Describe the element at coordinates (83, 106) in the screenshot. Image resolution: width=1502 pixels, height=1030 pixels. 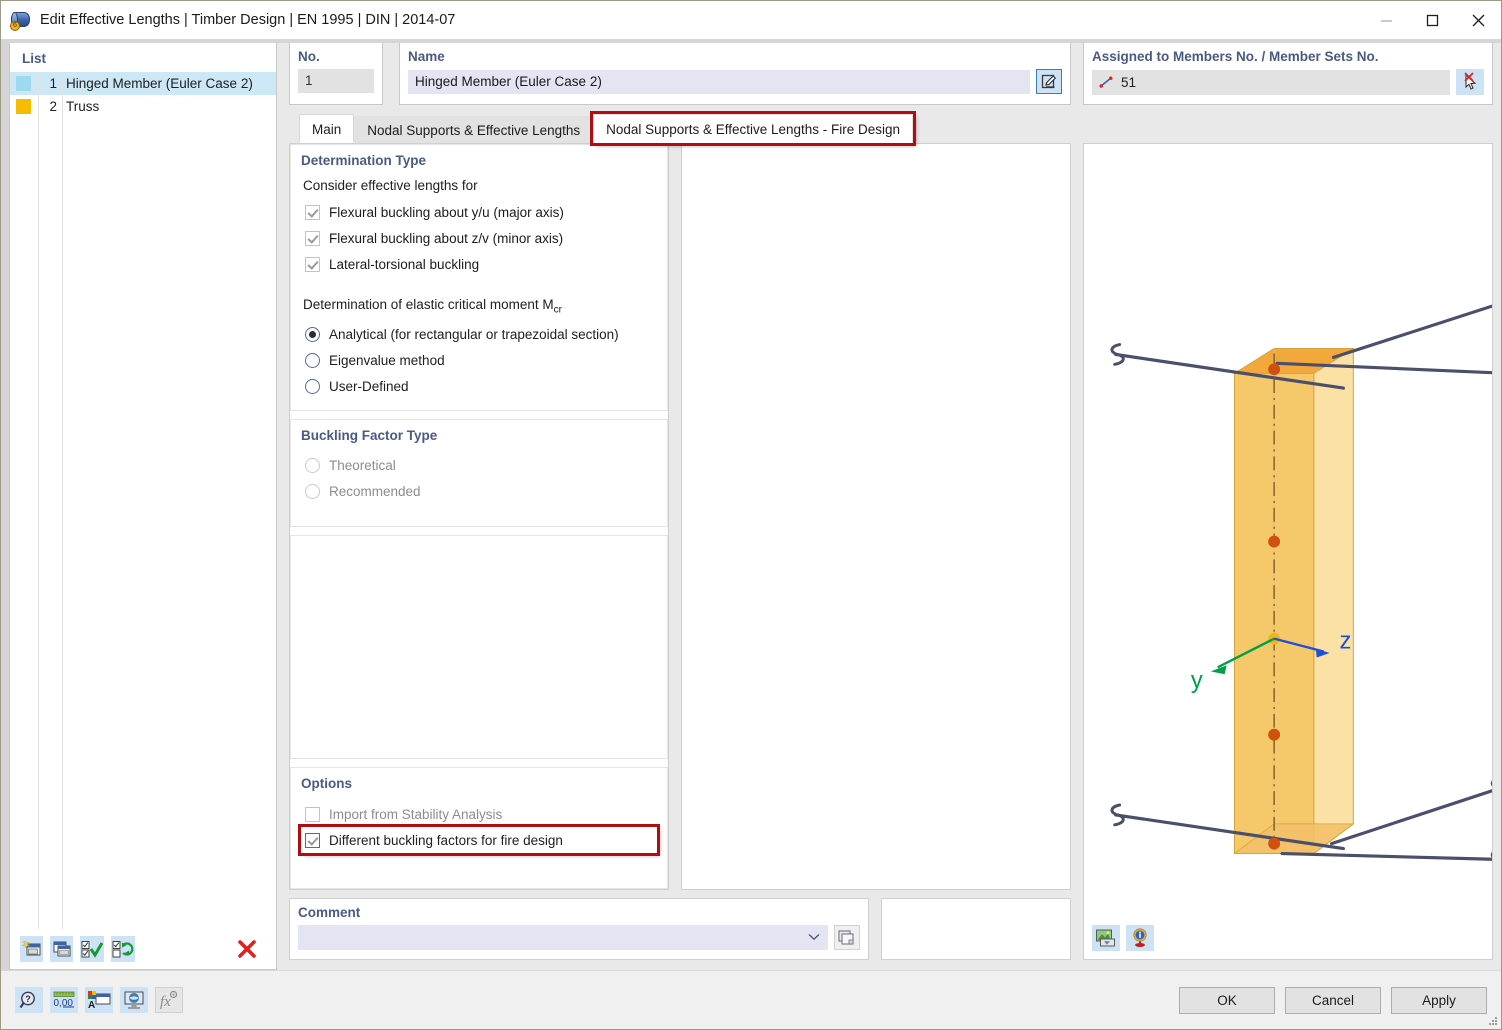
I see `list-item-label: Truss` at that location.